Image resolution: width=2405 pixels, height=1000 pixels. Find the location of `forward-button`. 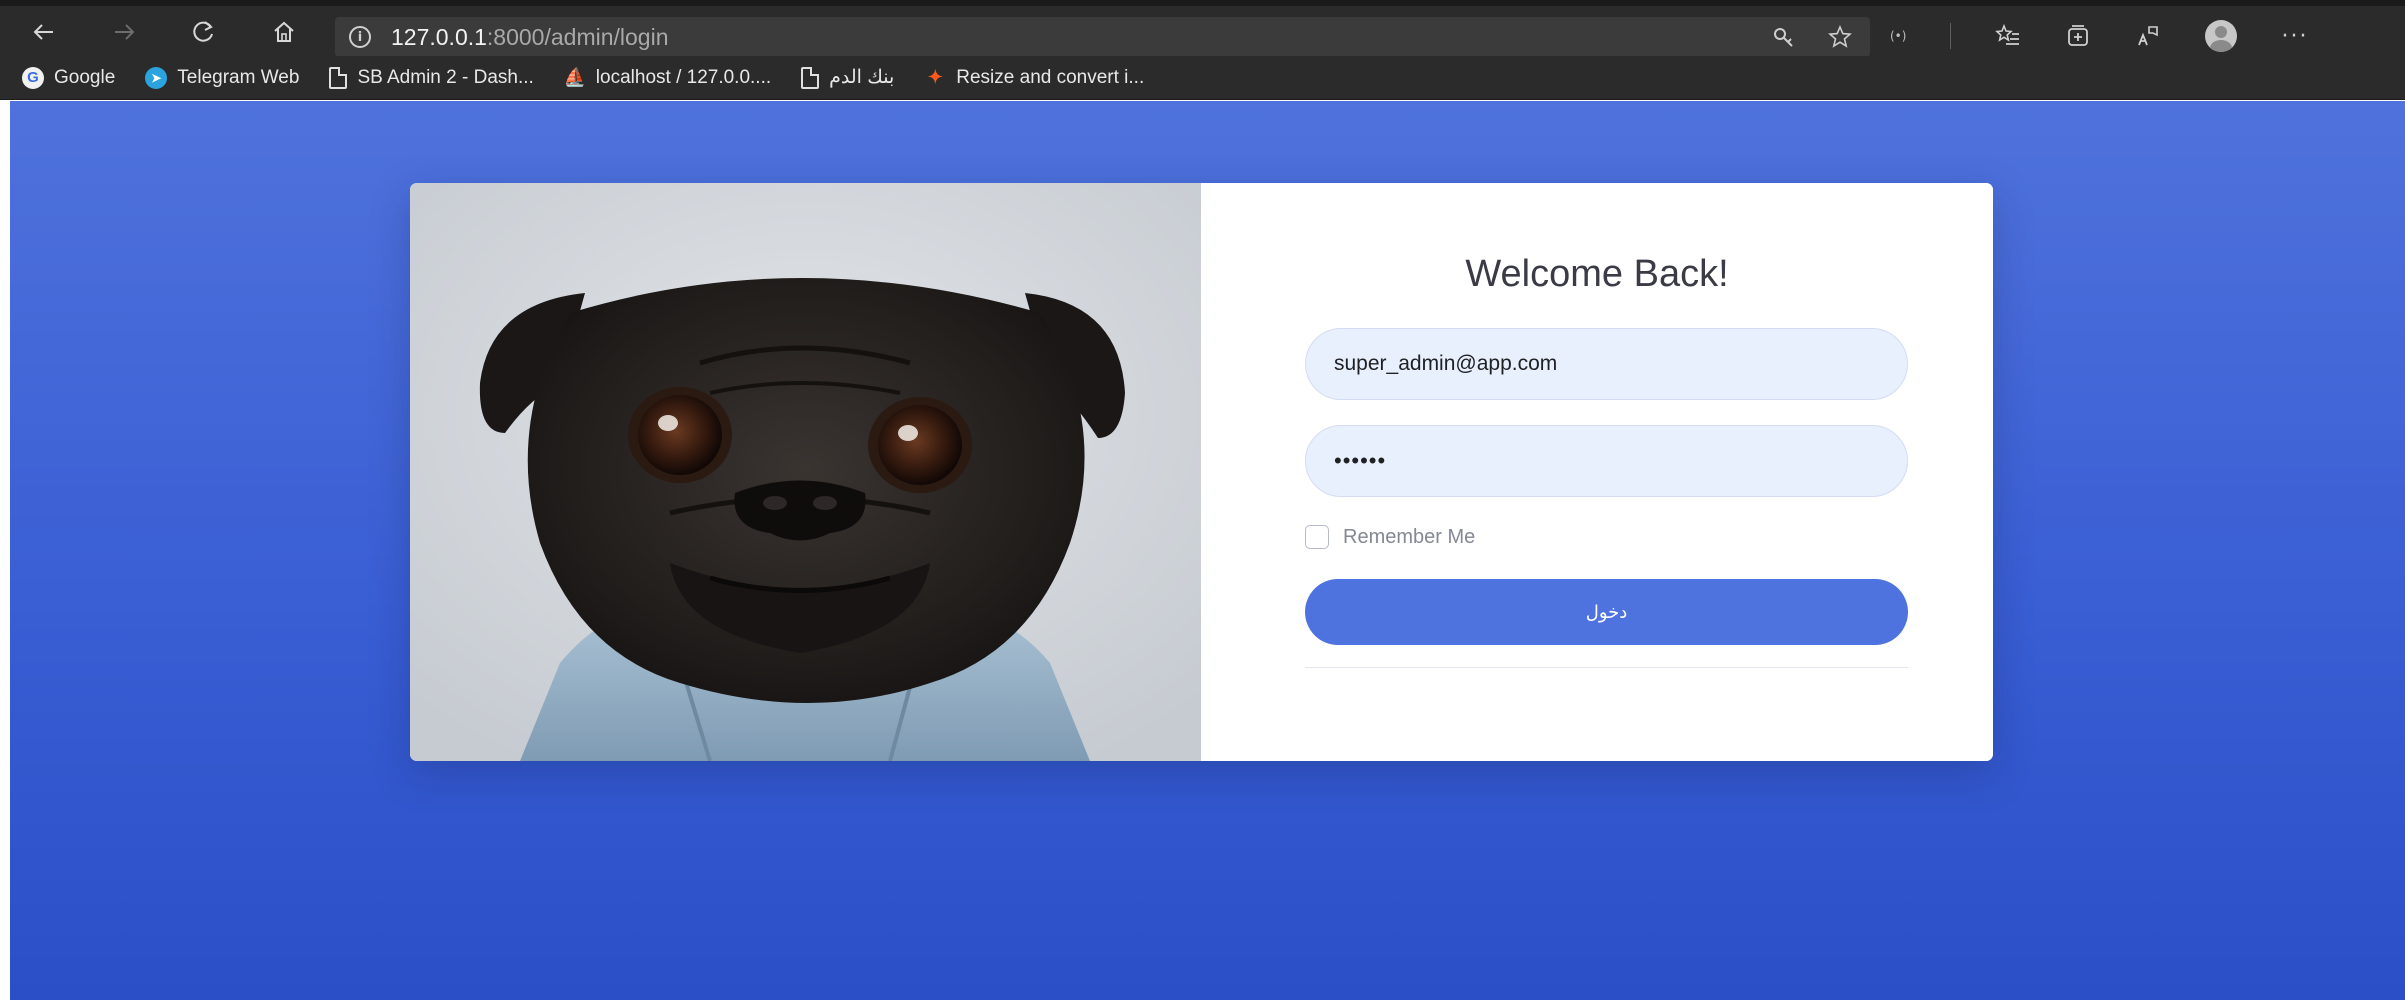

forward-button is located at coordinates (124, 32).